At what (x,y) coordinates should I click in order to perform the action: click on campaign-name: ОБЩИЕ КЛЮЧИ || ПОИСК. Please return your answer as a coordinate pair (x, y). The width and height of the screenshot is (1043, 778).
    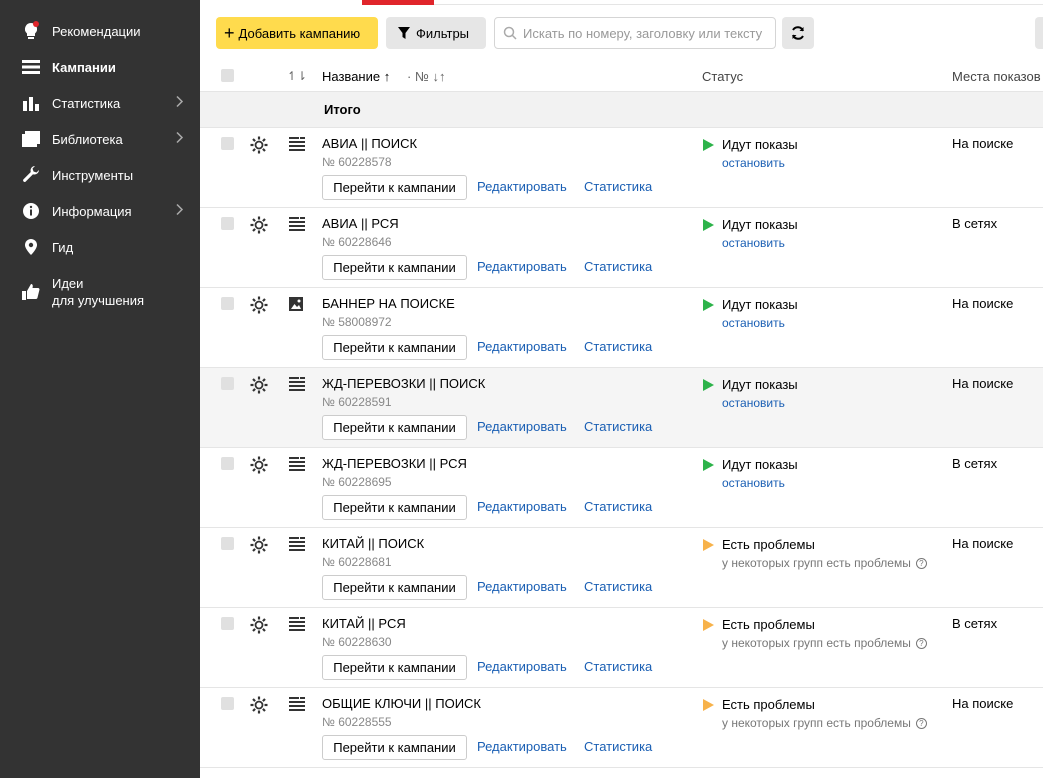
    Looking at the image, I should click on (401, 703).